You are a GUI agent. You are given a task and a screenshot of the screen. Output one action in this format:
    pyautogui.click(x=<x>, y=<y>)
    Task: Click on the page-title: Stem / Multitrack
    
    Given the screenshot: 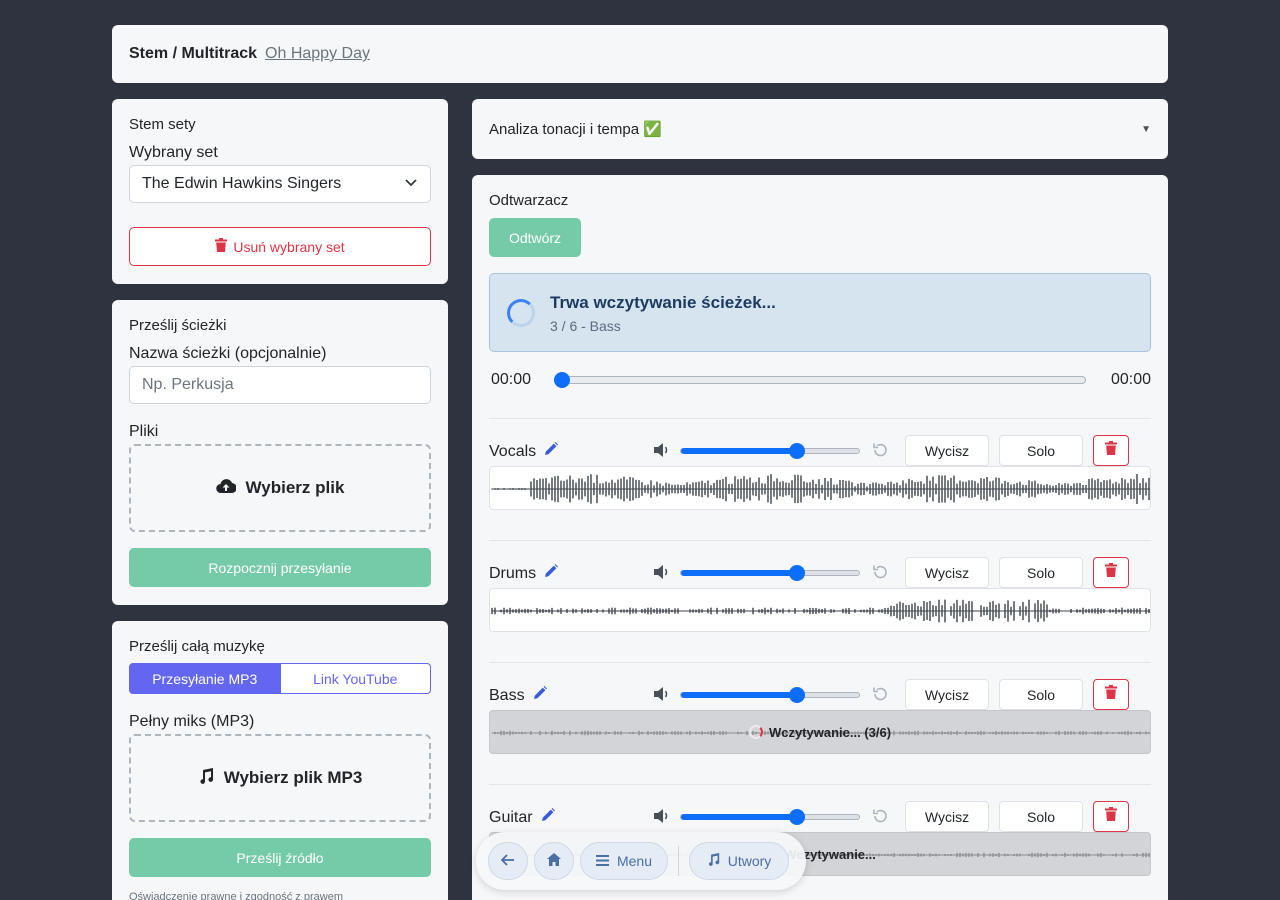 What is the action you would take?
    pyautogui.click(x=193, y=53)
    